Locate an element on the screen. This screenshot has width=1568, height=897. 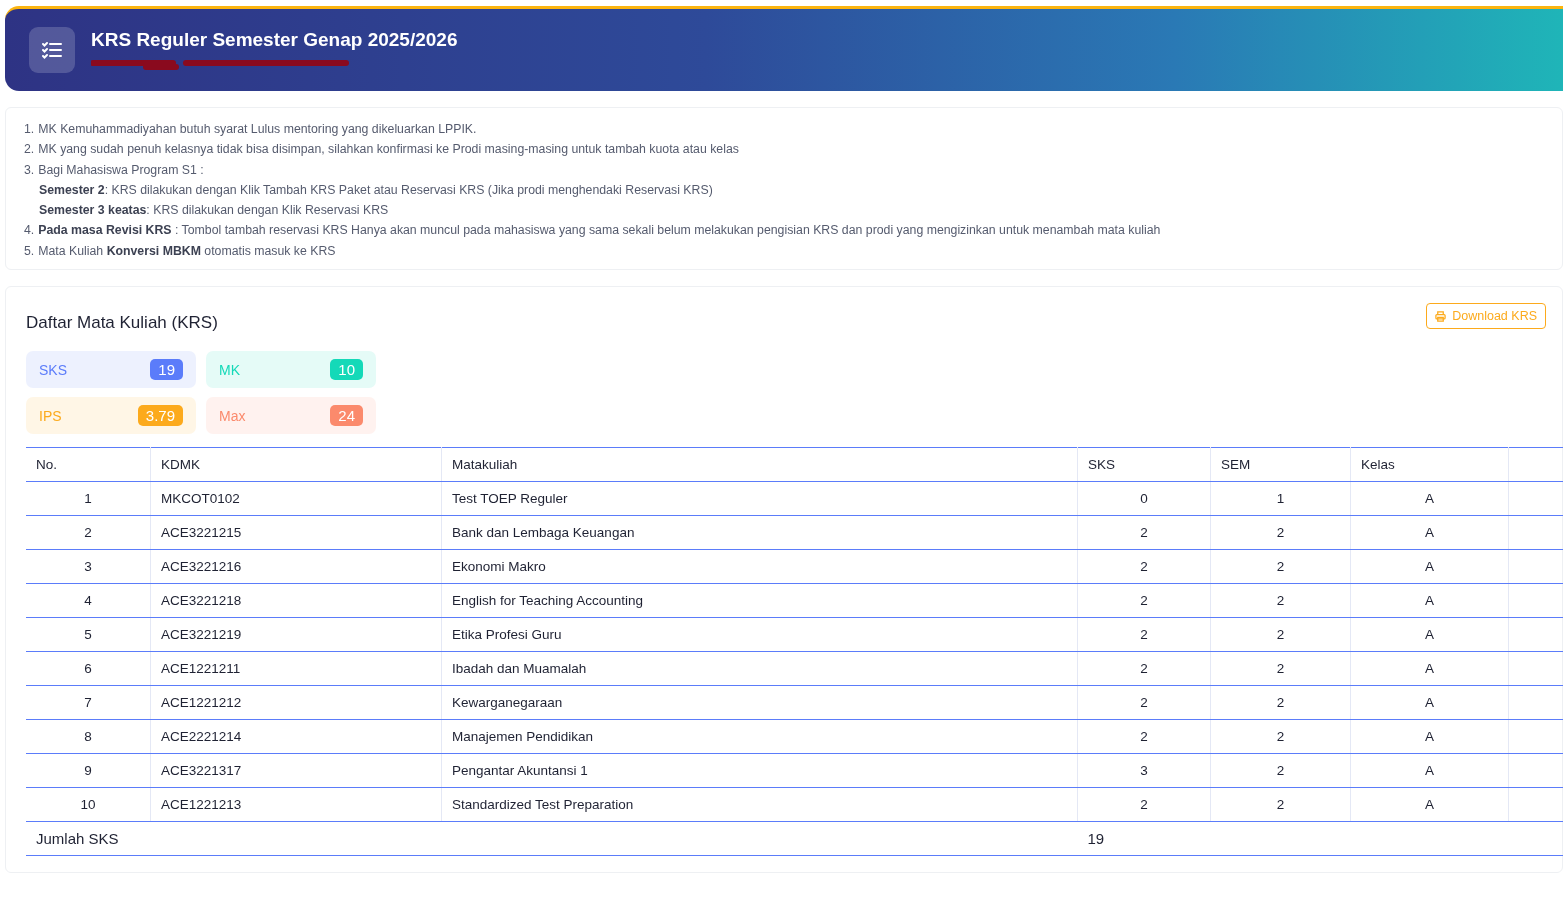
column-header: Kelas is located at coordinates (1429, 464).